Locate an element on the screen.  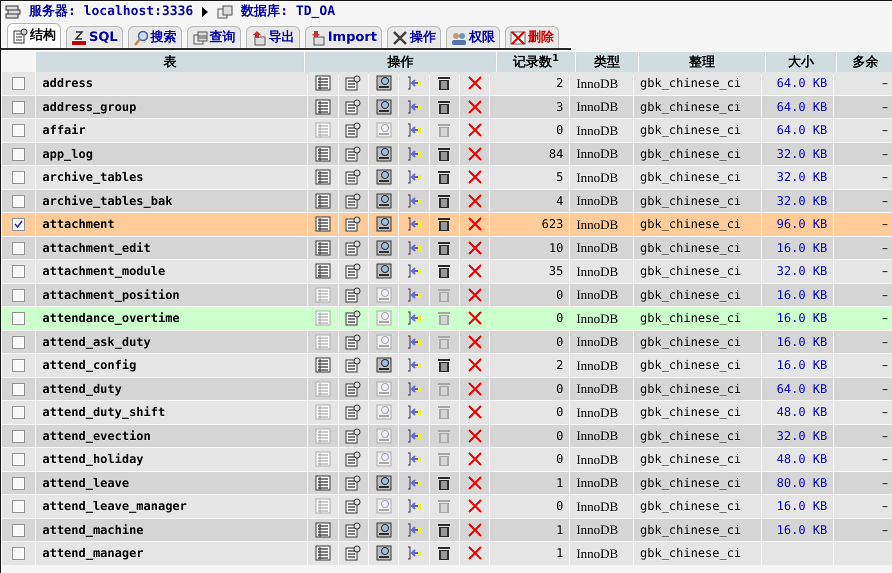
tab: 搜索 is located at coordinates (155, 37).